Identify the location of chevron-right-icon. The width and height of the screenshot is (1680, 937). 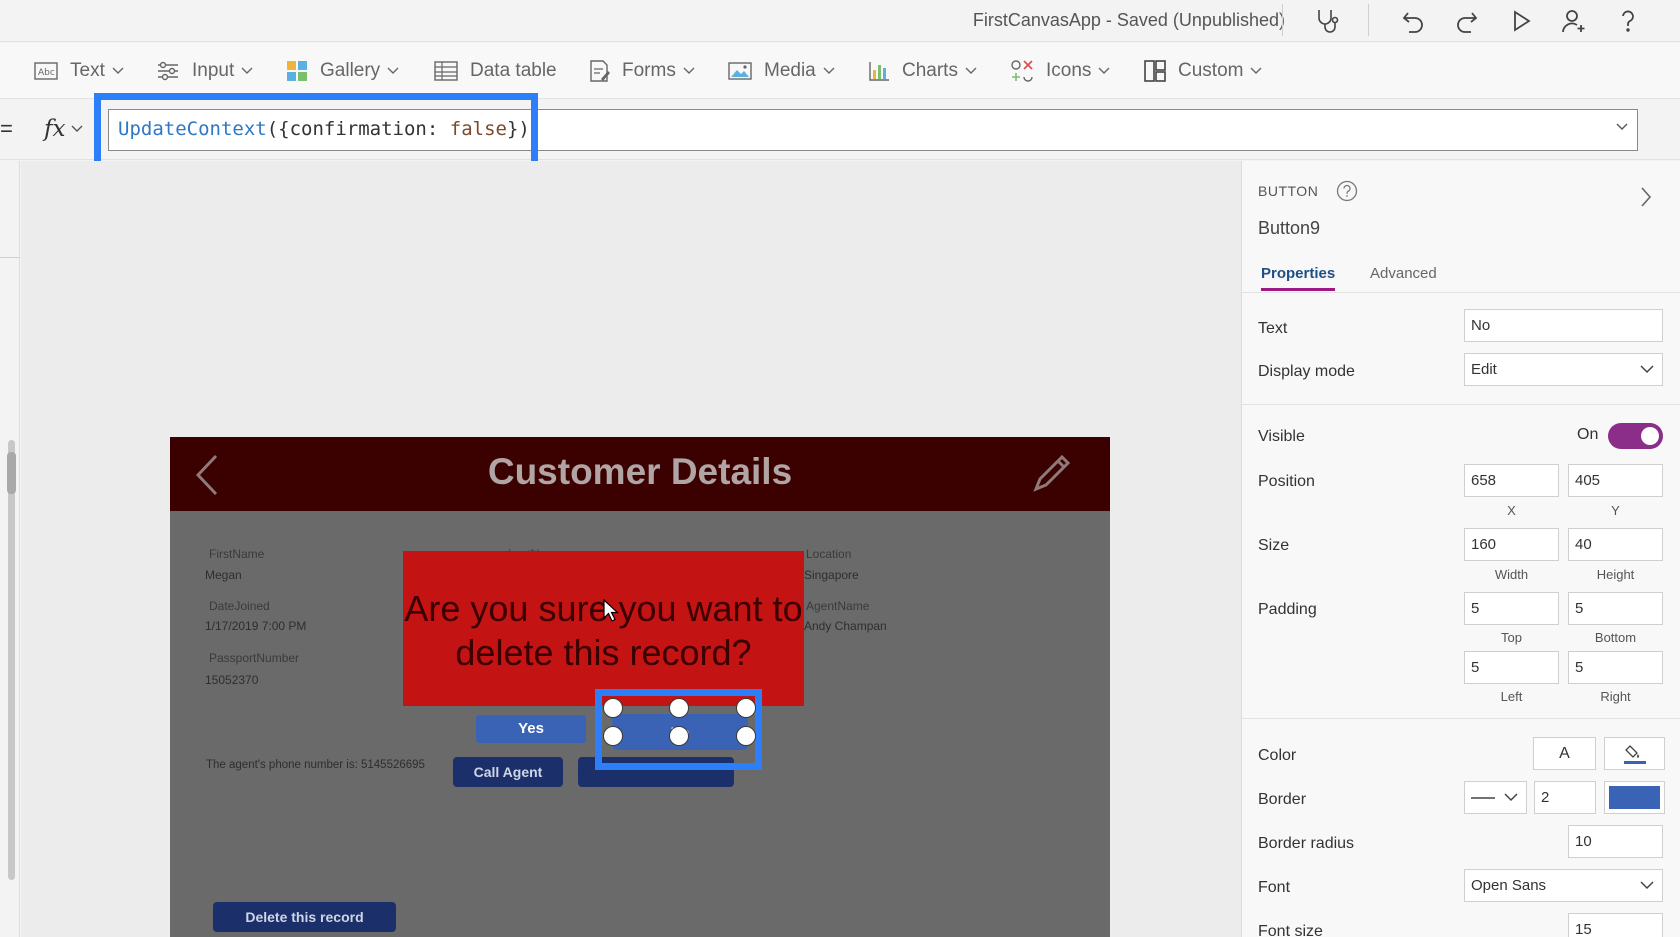
(1646, 197).